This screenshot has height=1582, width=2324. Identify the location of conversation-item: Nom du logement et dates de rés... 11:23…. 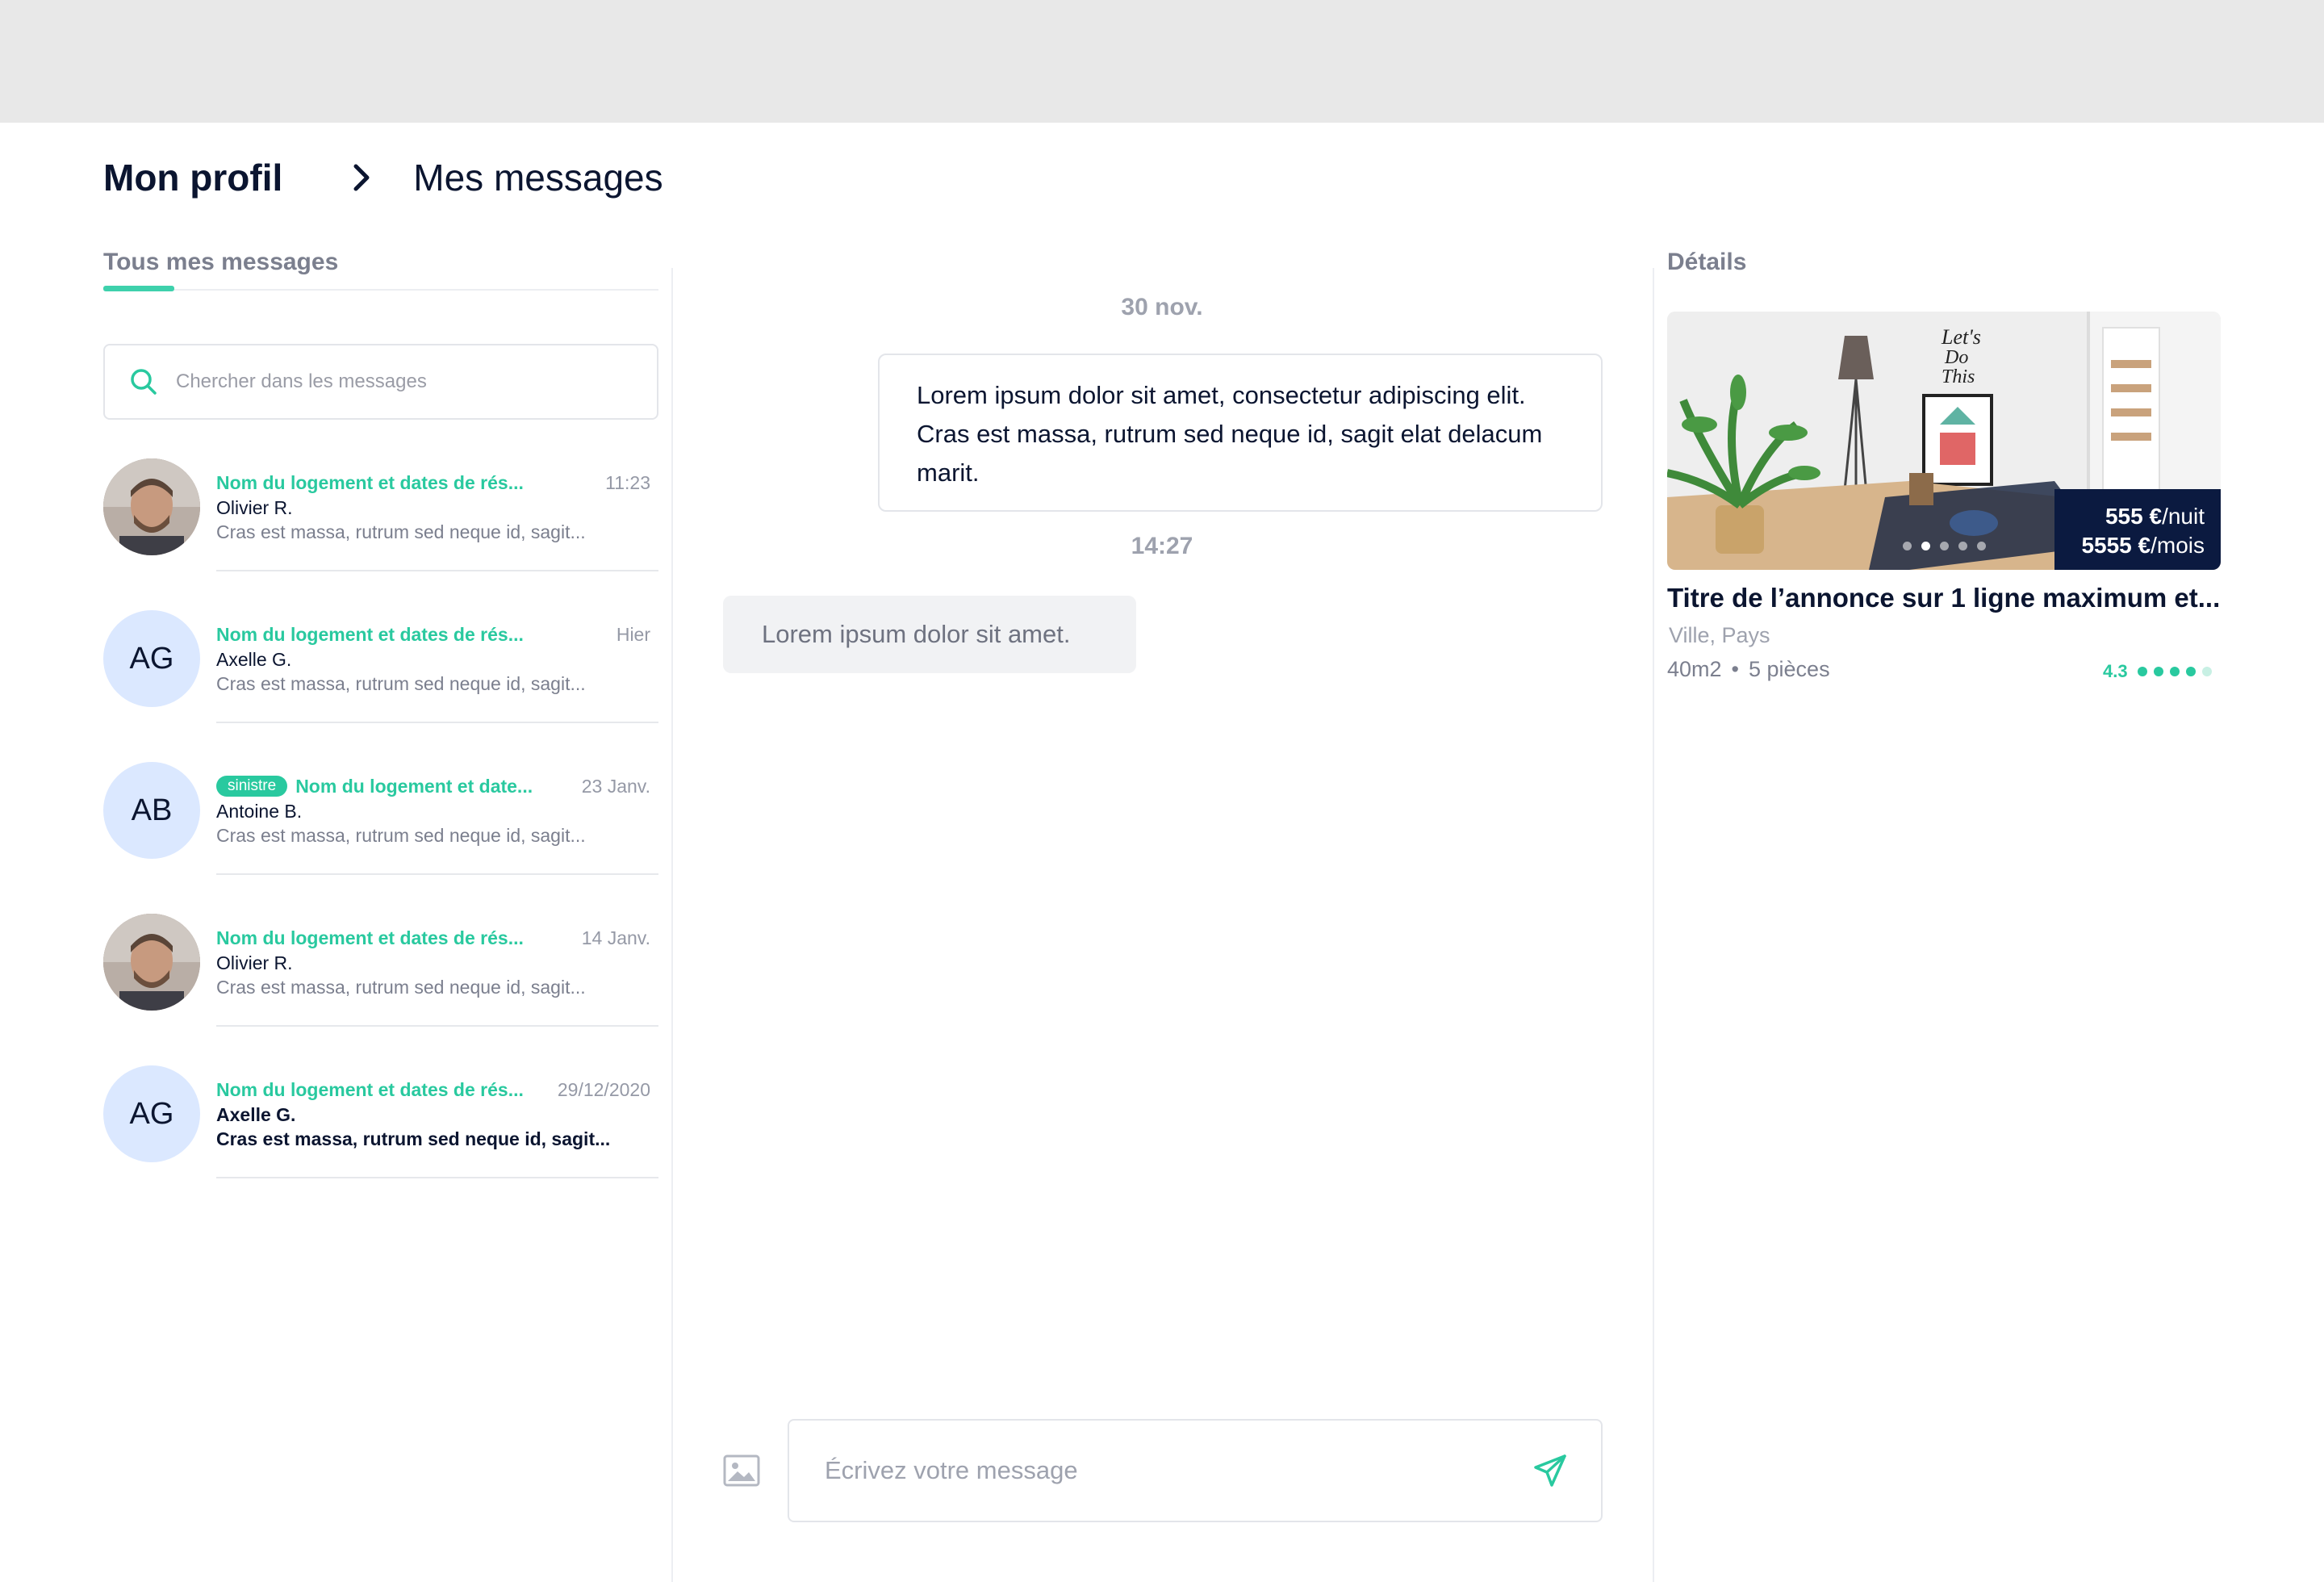
(380, 528).